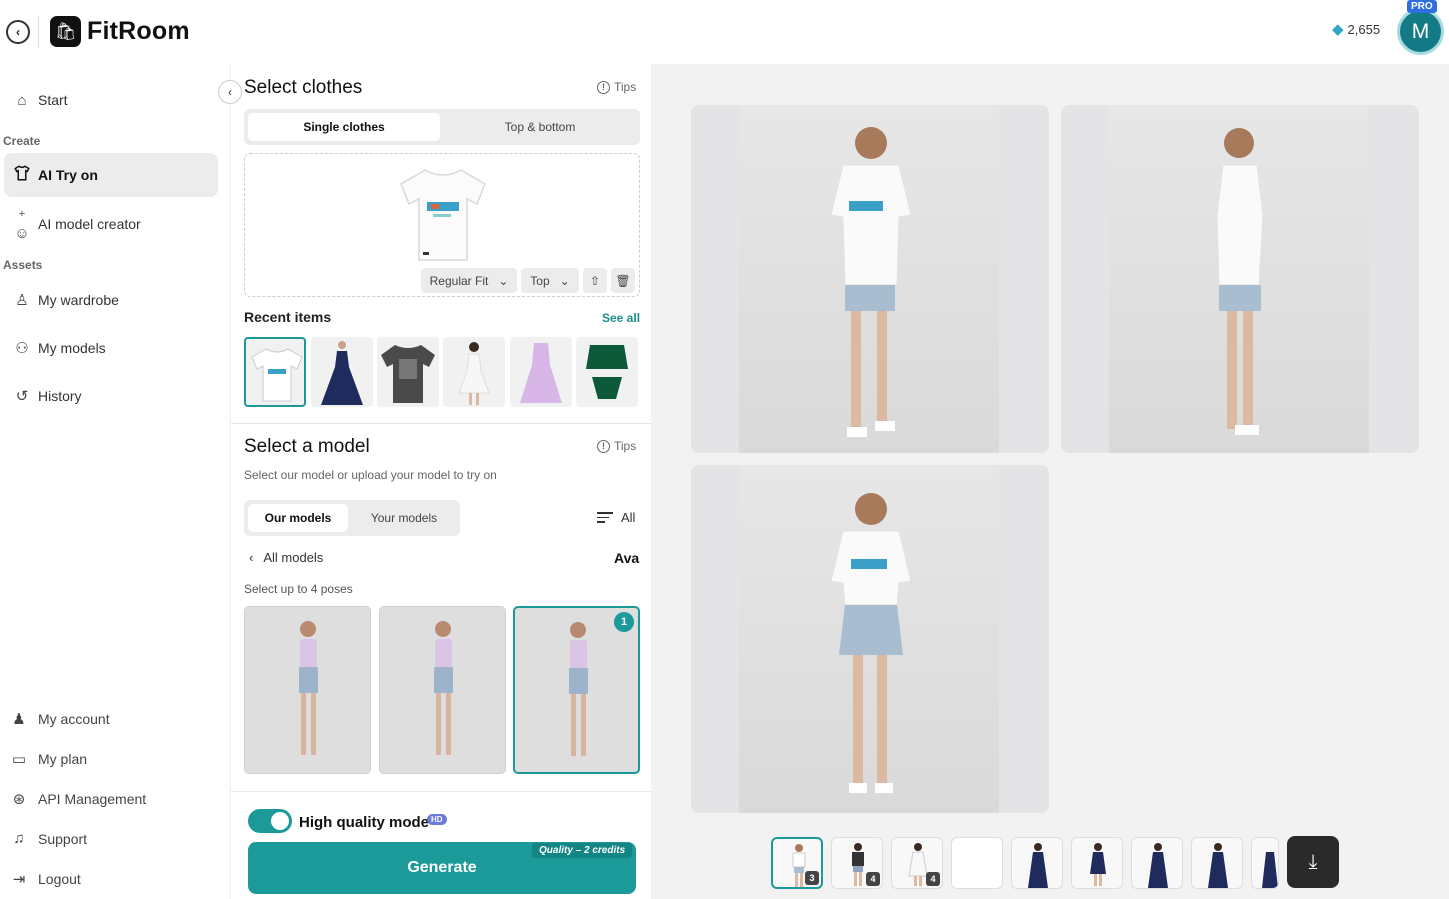  Describe the element at coordinates (111, 175) in the screenshot. I see `sidebar-item-ai-try-on: AI Try on` at that location.